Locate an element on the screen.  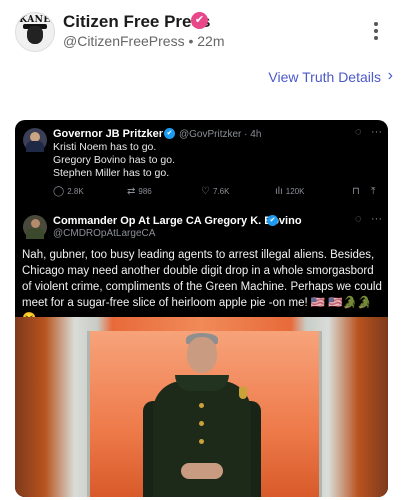
tweet1-ellipsis-icon: ··· is located at coordinates (376, 132).